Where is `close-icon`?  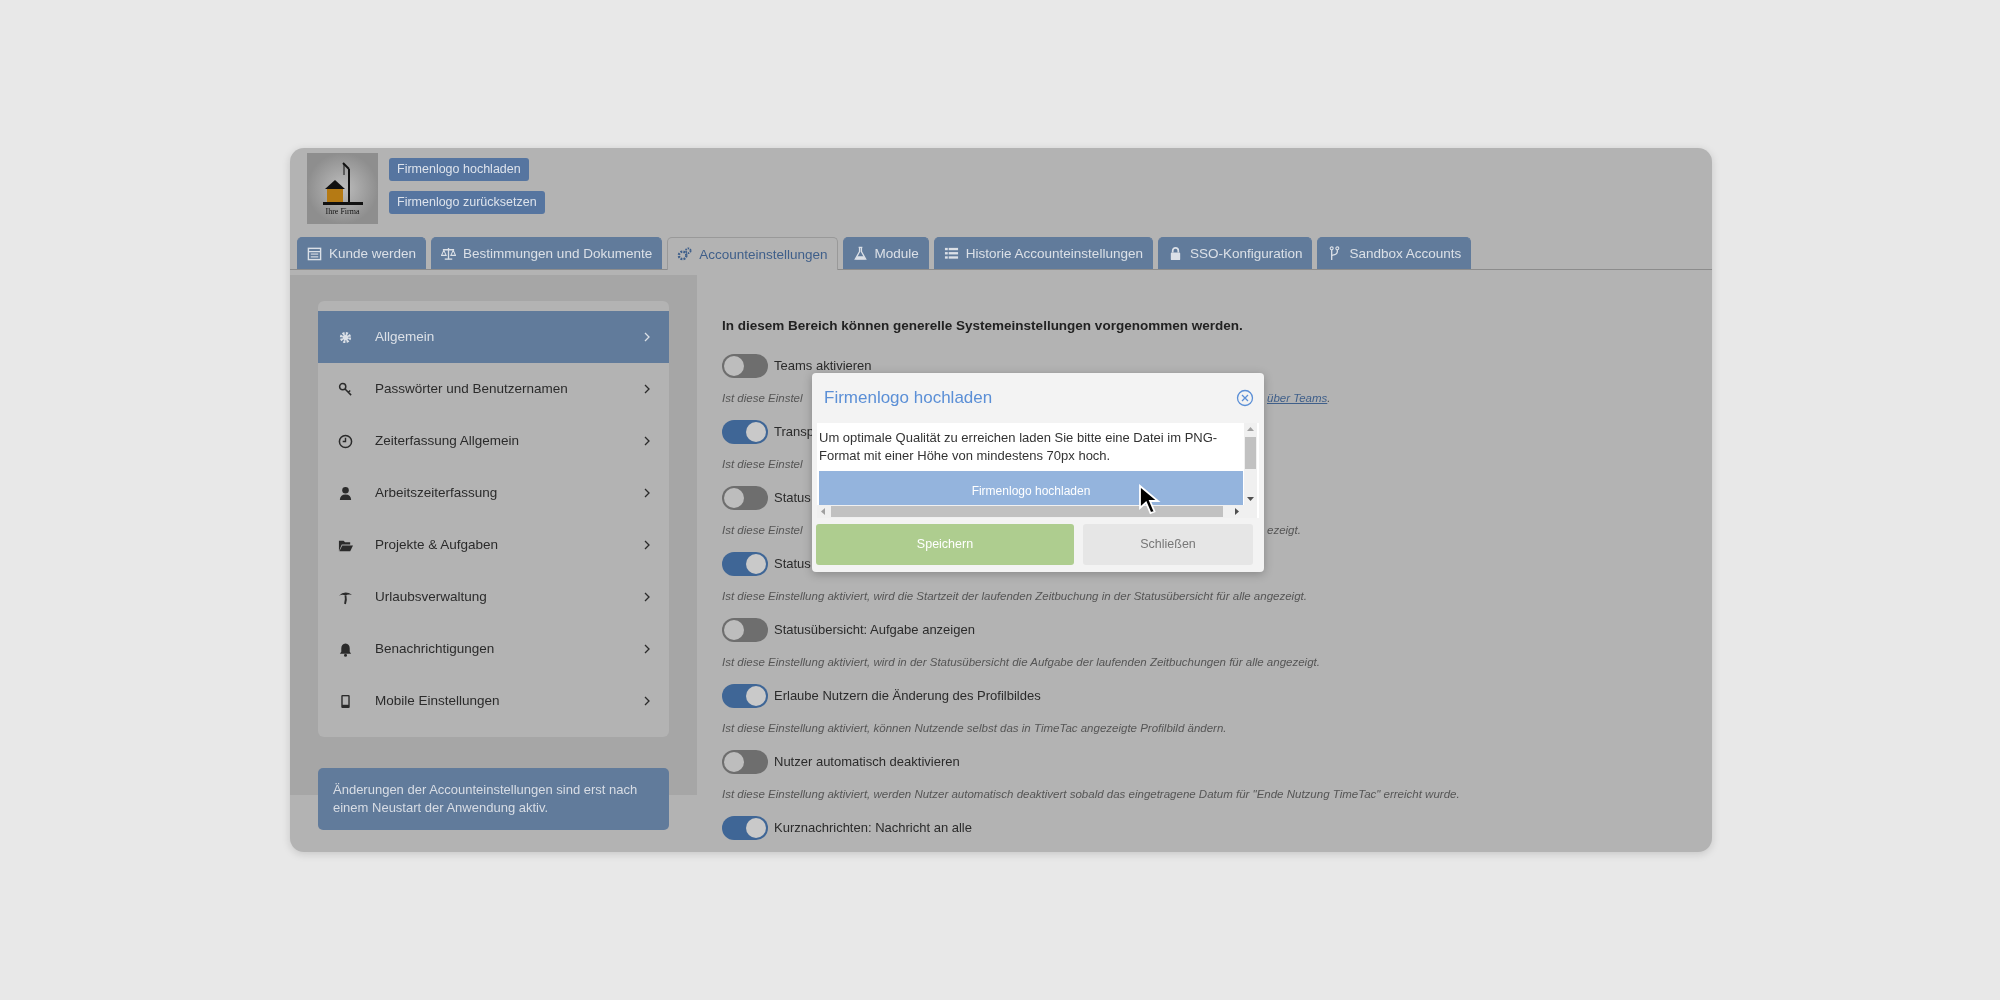 close-icon is located at coordinates (1245, 398).